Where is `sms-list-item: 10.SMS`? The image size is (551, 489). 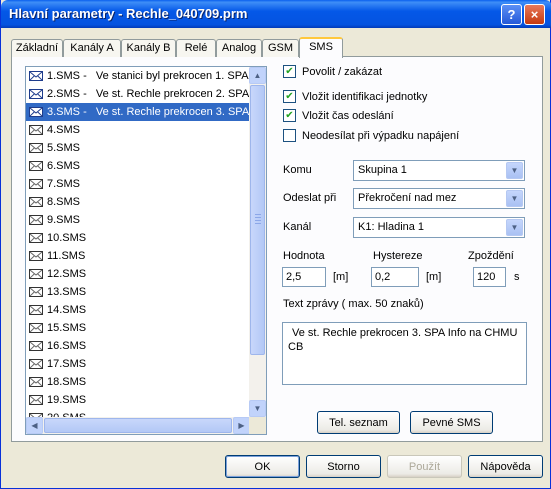 sms-list-item: 10.SMS is located at coordinates (138, 238).